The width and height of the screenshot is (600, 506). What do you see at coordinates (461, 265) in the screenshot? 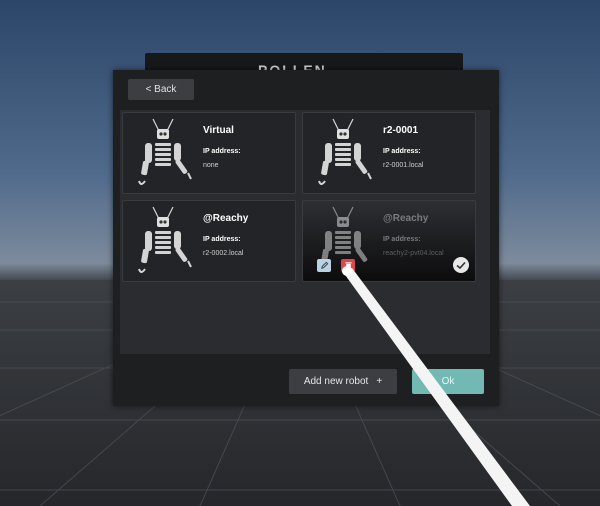
I see `selected-check-icon` at bounding box center [461, 265].